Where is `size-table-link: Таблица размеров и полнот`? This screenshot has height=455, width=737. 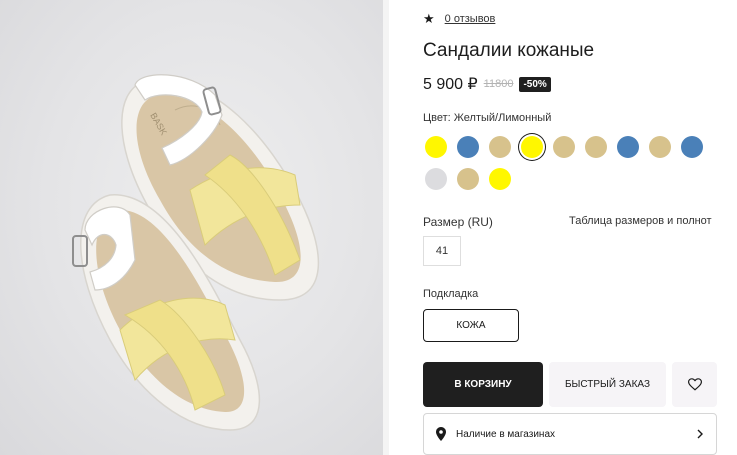
size-table-link: Таблица размеров и полнот is located at coordinates (640, 221).